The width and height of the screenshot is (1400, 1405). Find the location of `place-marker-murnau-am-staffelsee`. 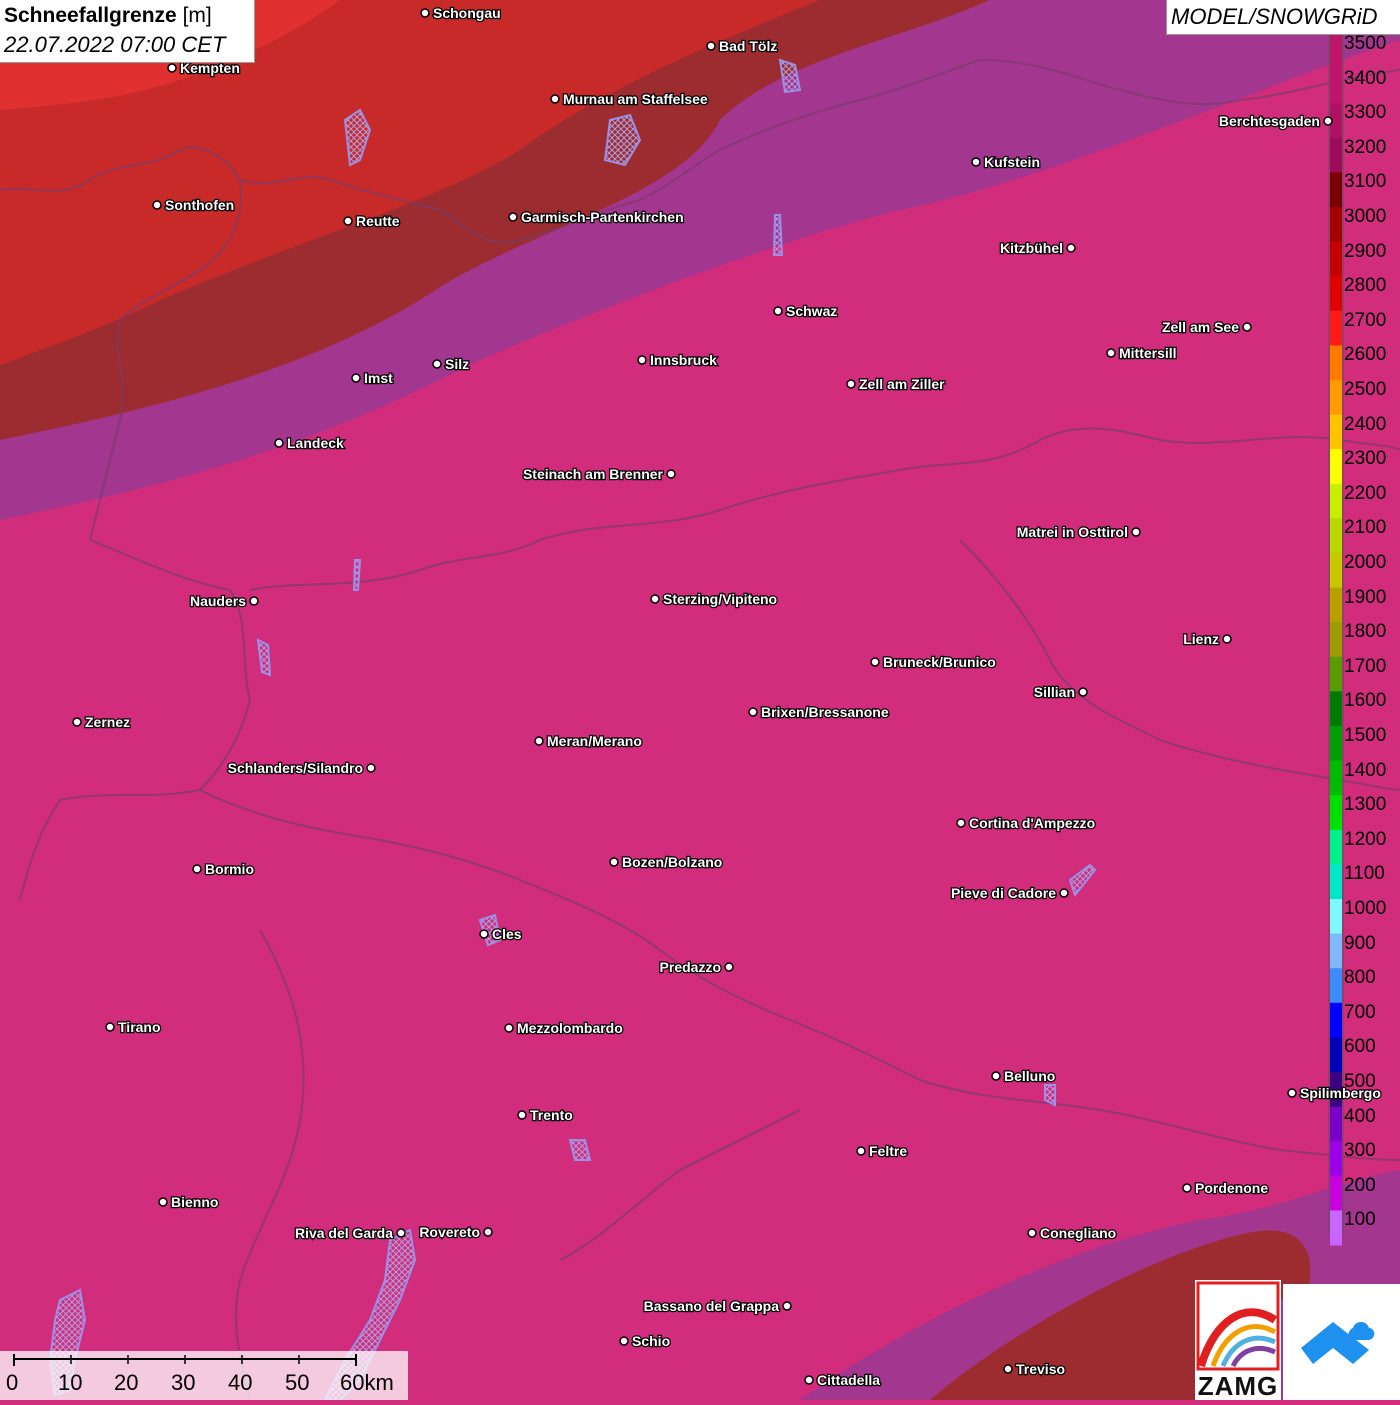

place-marker-murnau-am-staffelsee is located at coordinates (555, 99).